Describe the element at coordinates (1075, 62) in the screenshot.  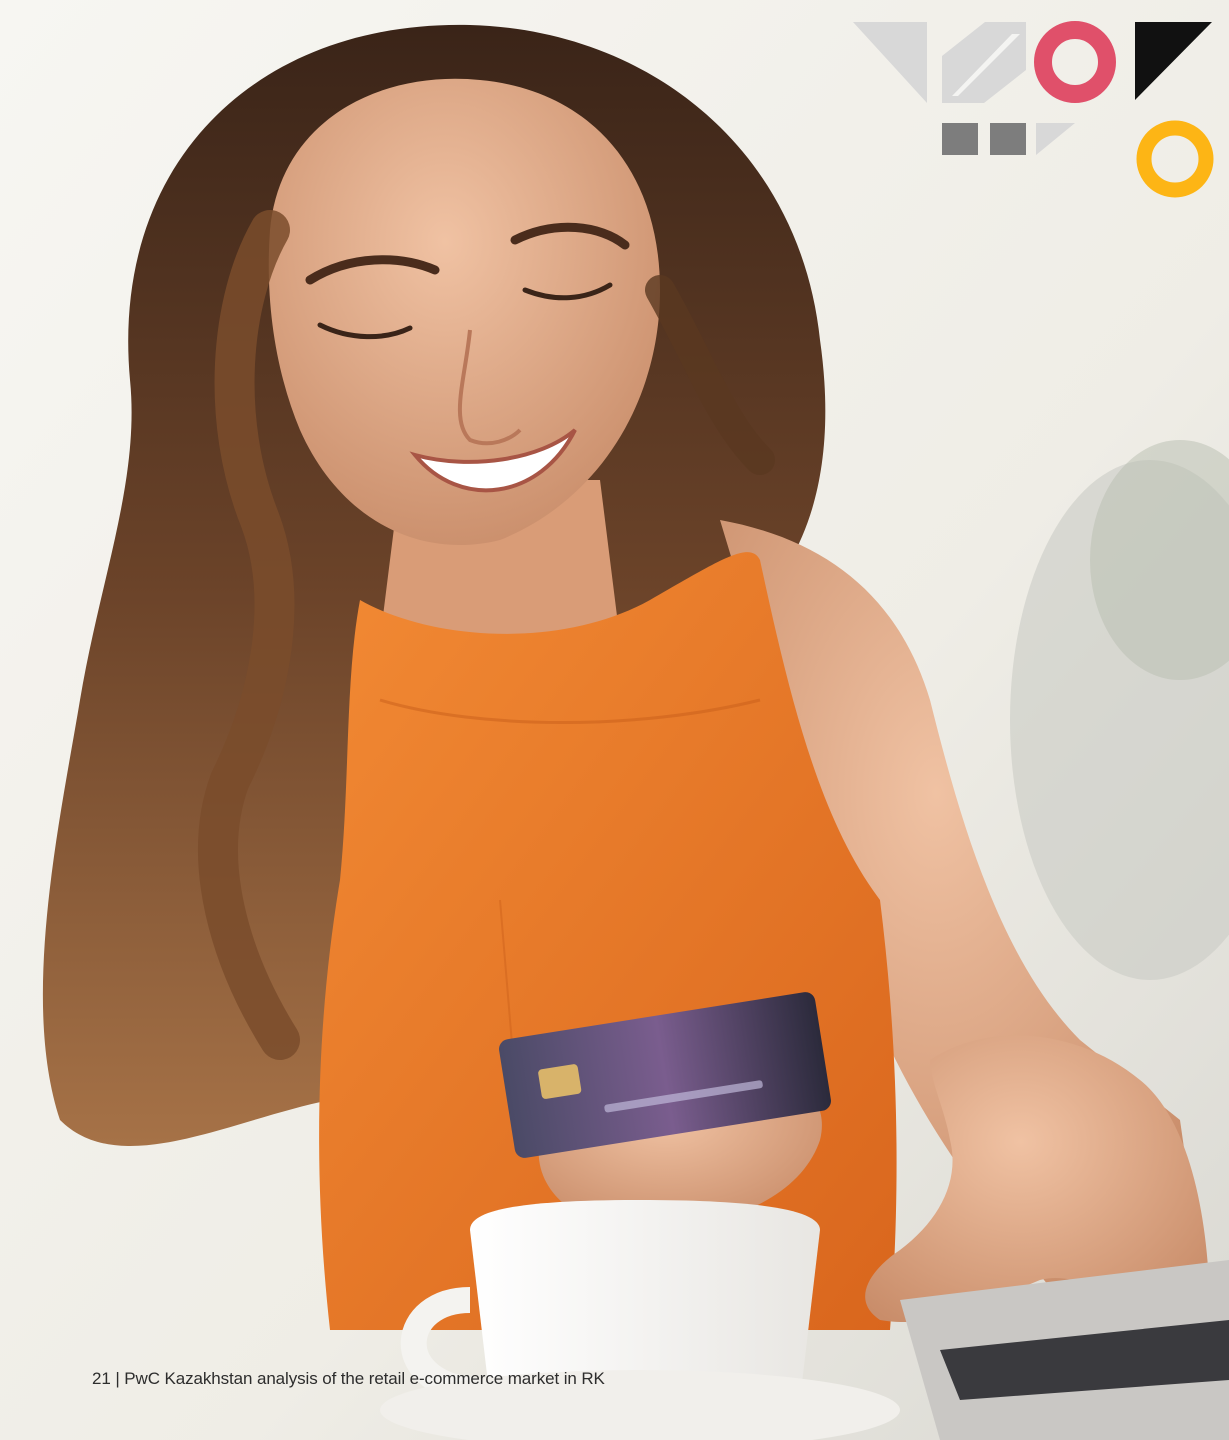
I see `pink-ring-shape` at that location.